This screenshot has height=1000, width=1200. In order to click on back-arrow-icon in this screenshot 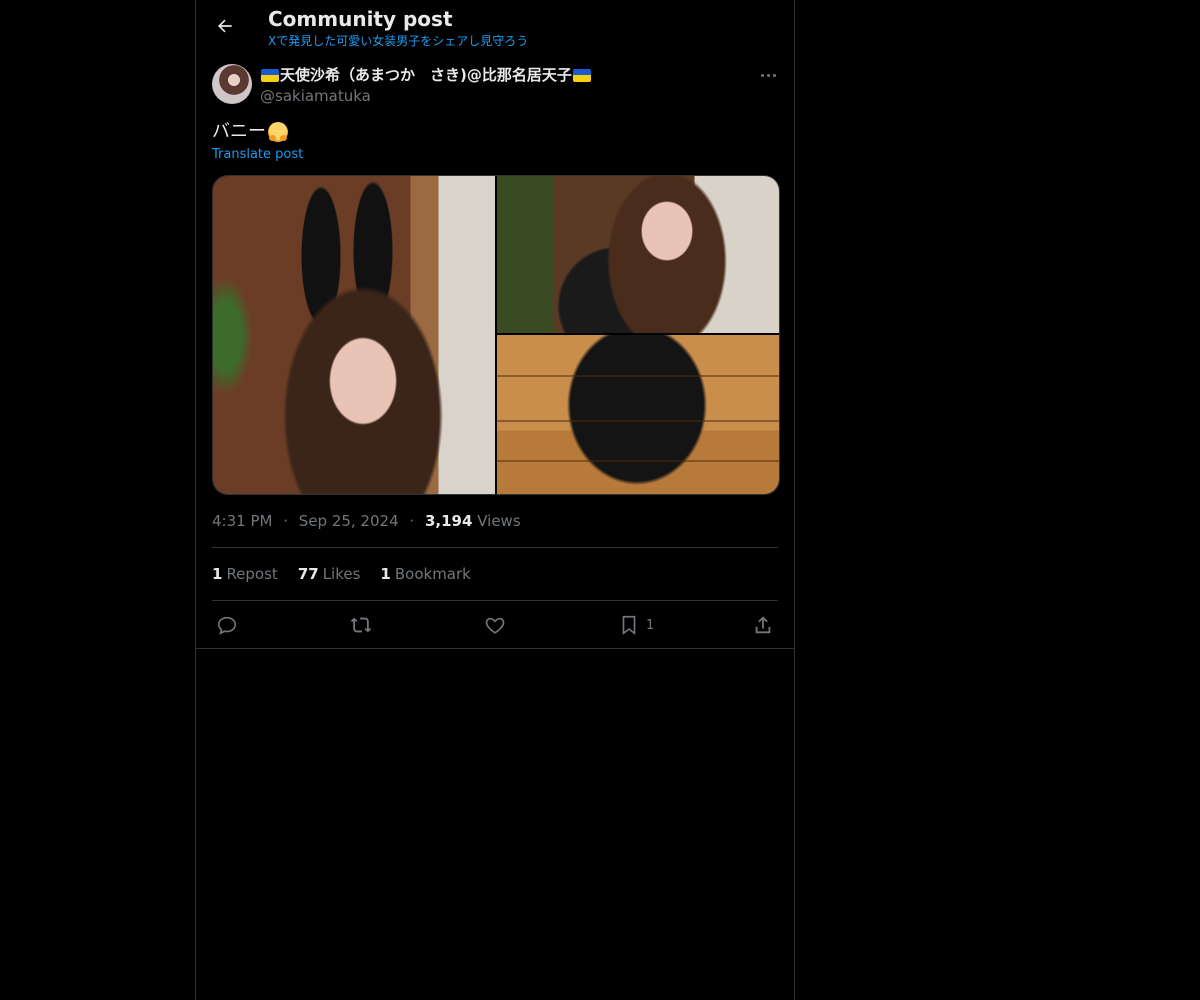, I will do `click(225, 26)`.